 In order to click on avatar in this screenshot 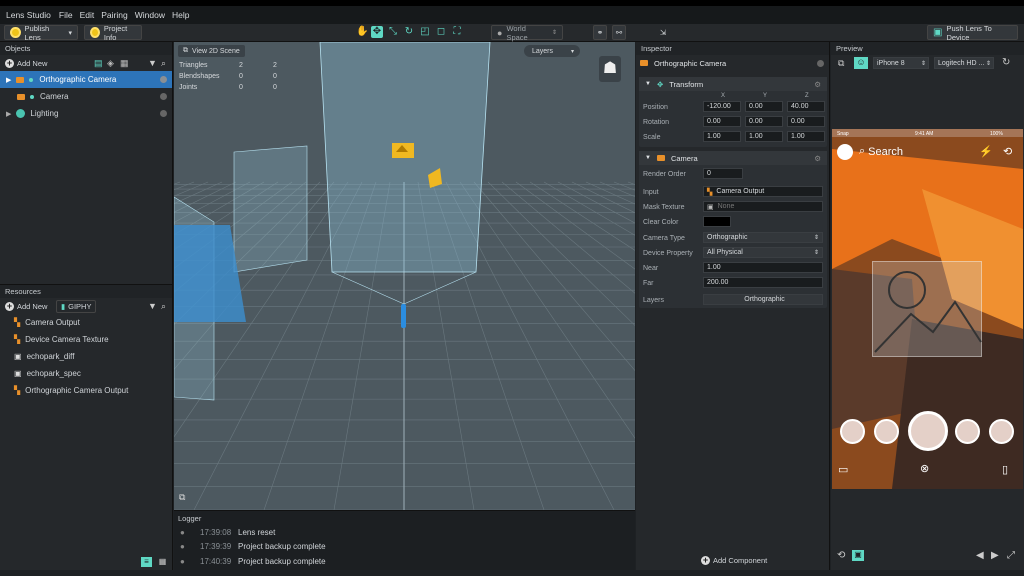, I will do `click(845, 152)`.